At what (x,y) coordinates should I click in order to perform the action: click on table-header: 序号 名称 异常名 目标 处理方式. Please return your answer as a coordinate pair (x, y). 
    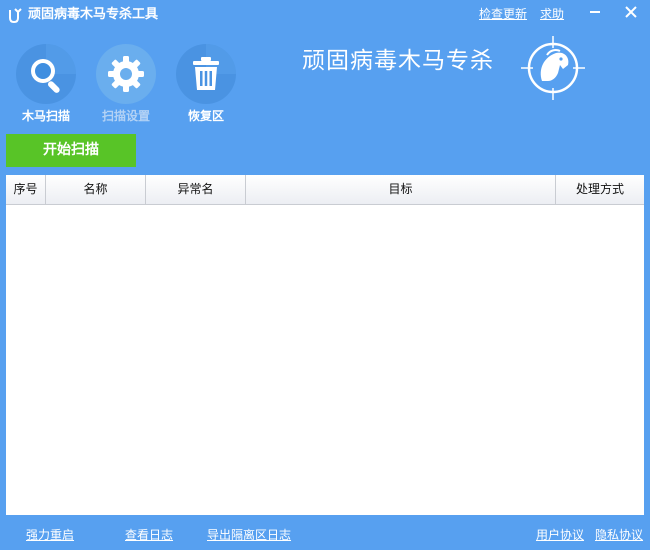
    Looking at the image, I should click on (325, 190).